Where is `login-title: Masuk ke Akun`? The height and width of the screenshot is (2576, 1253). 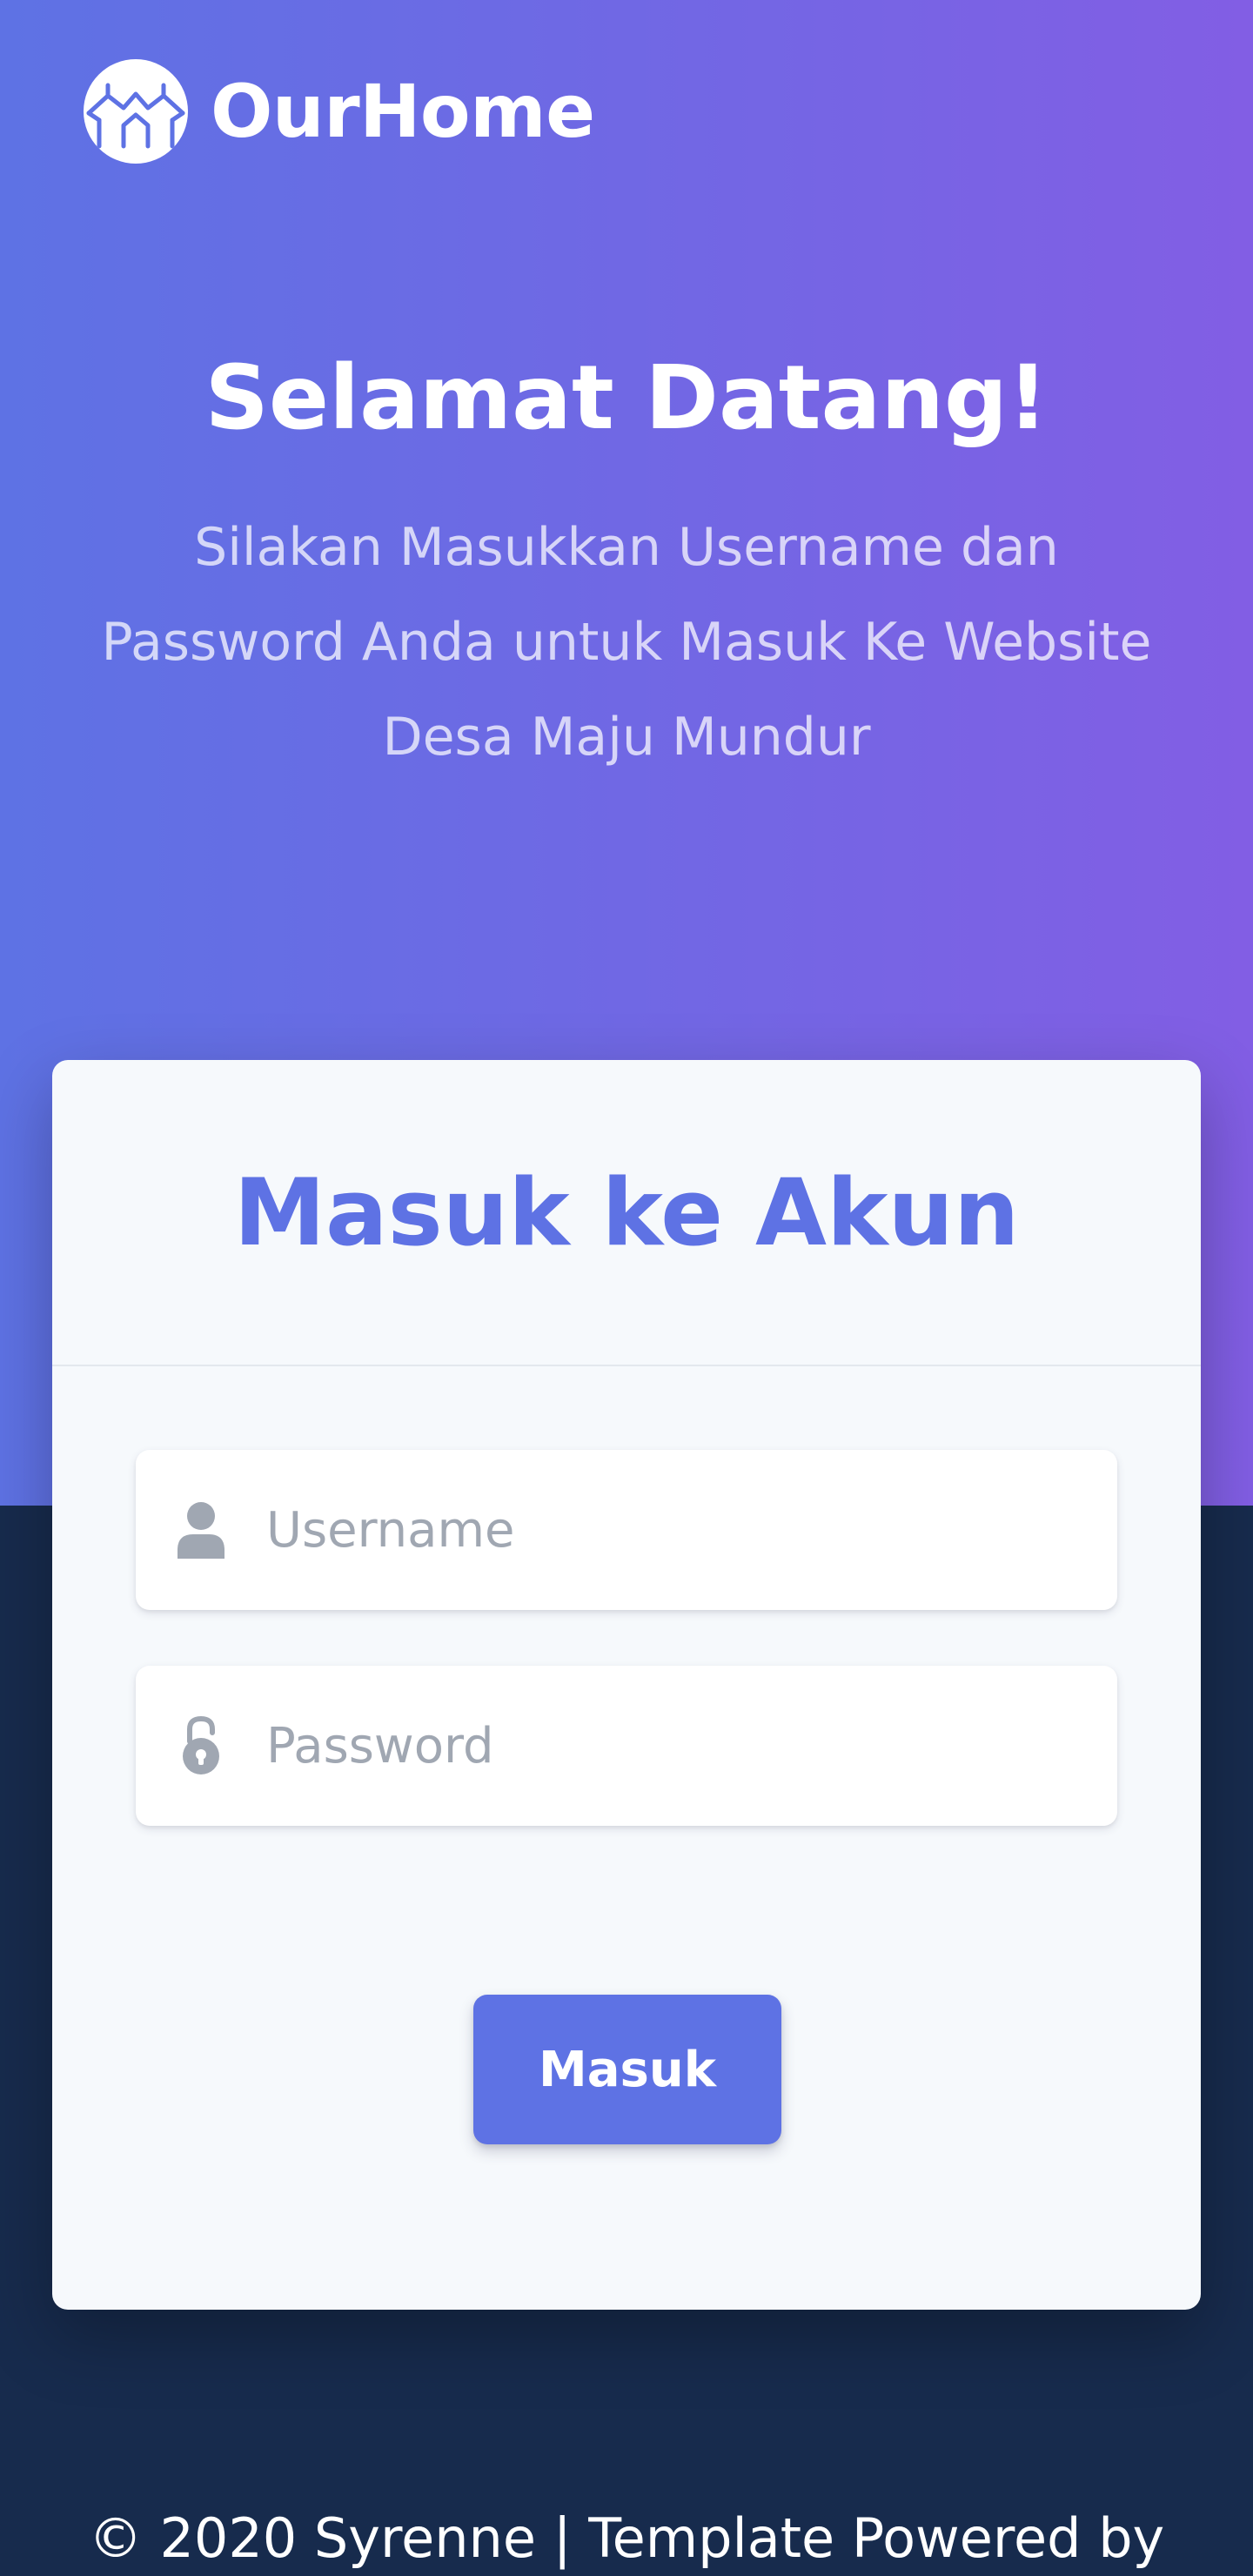 login-title: Masuk ke Akun is located at coordinates (626, 1212).